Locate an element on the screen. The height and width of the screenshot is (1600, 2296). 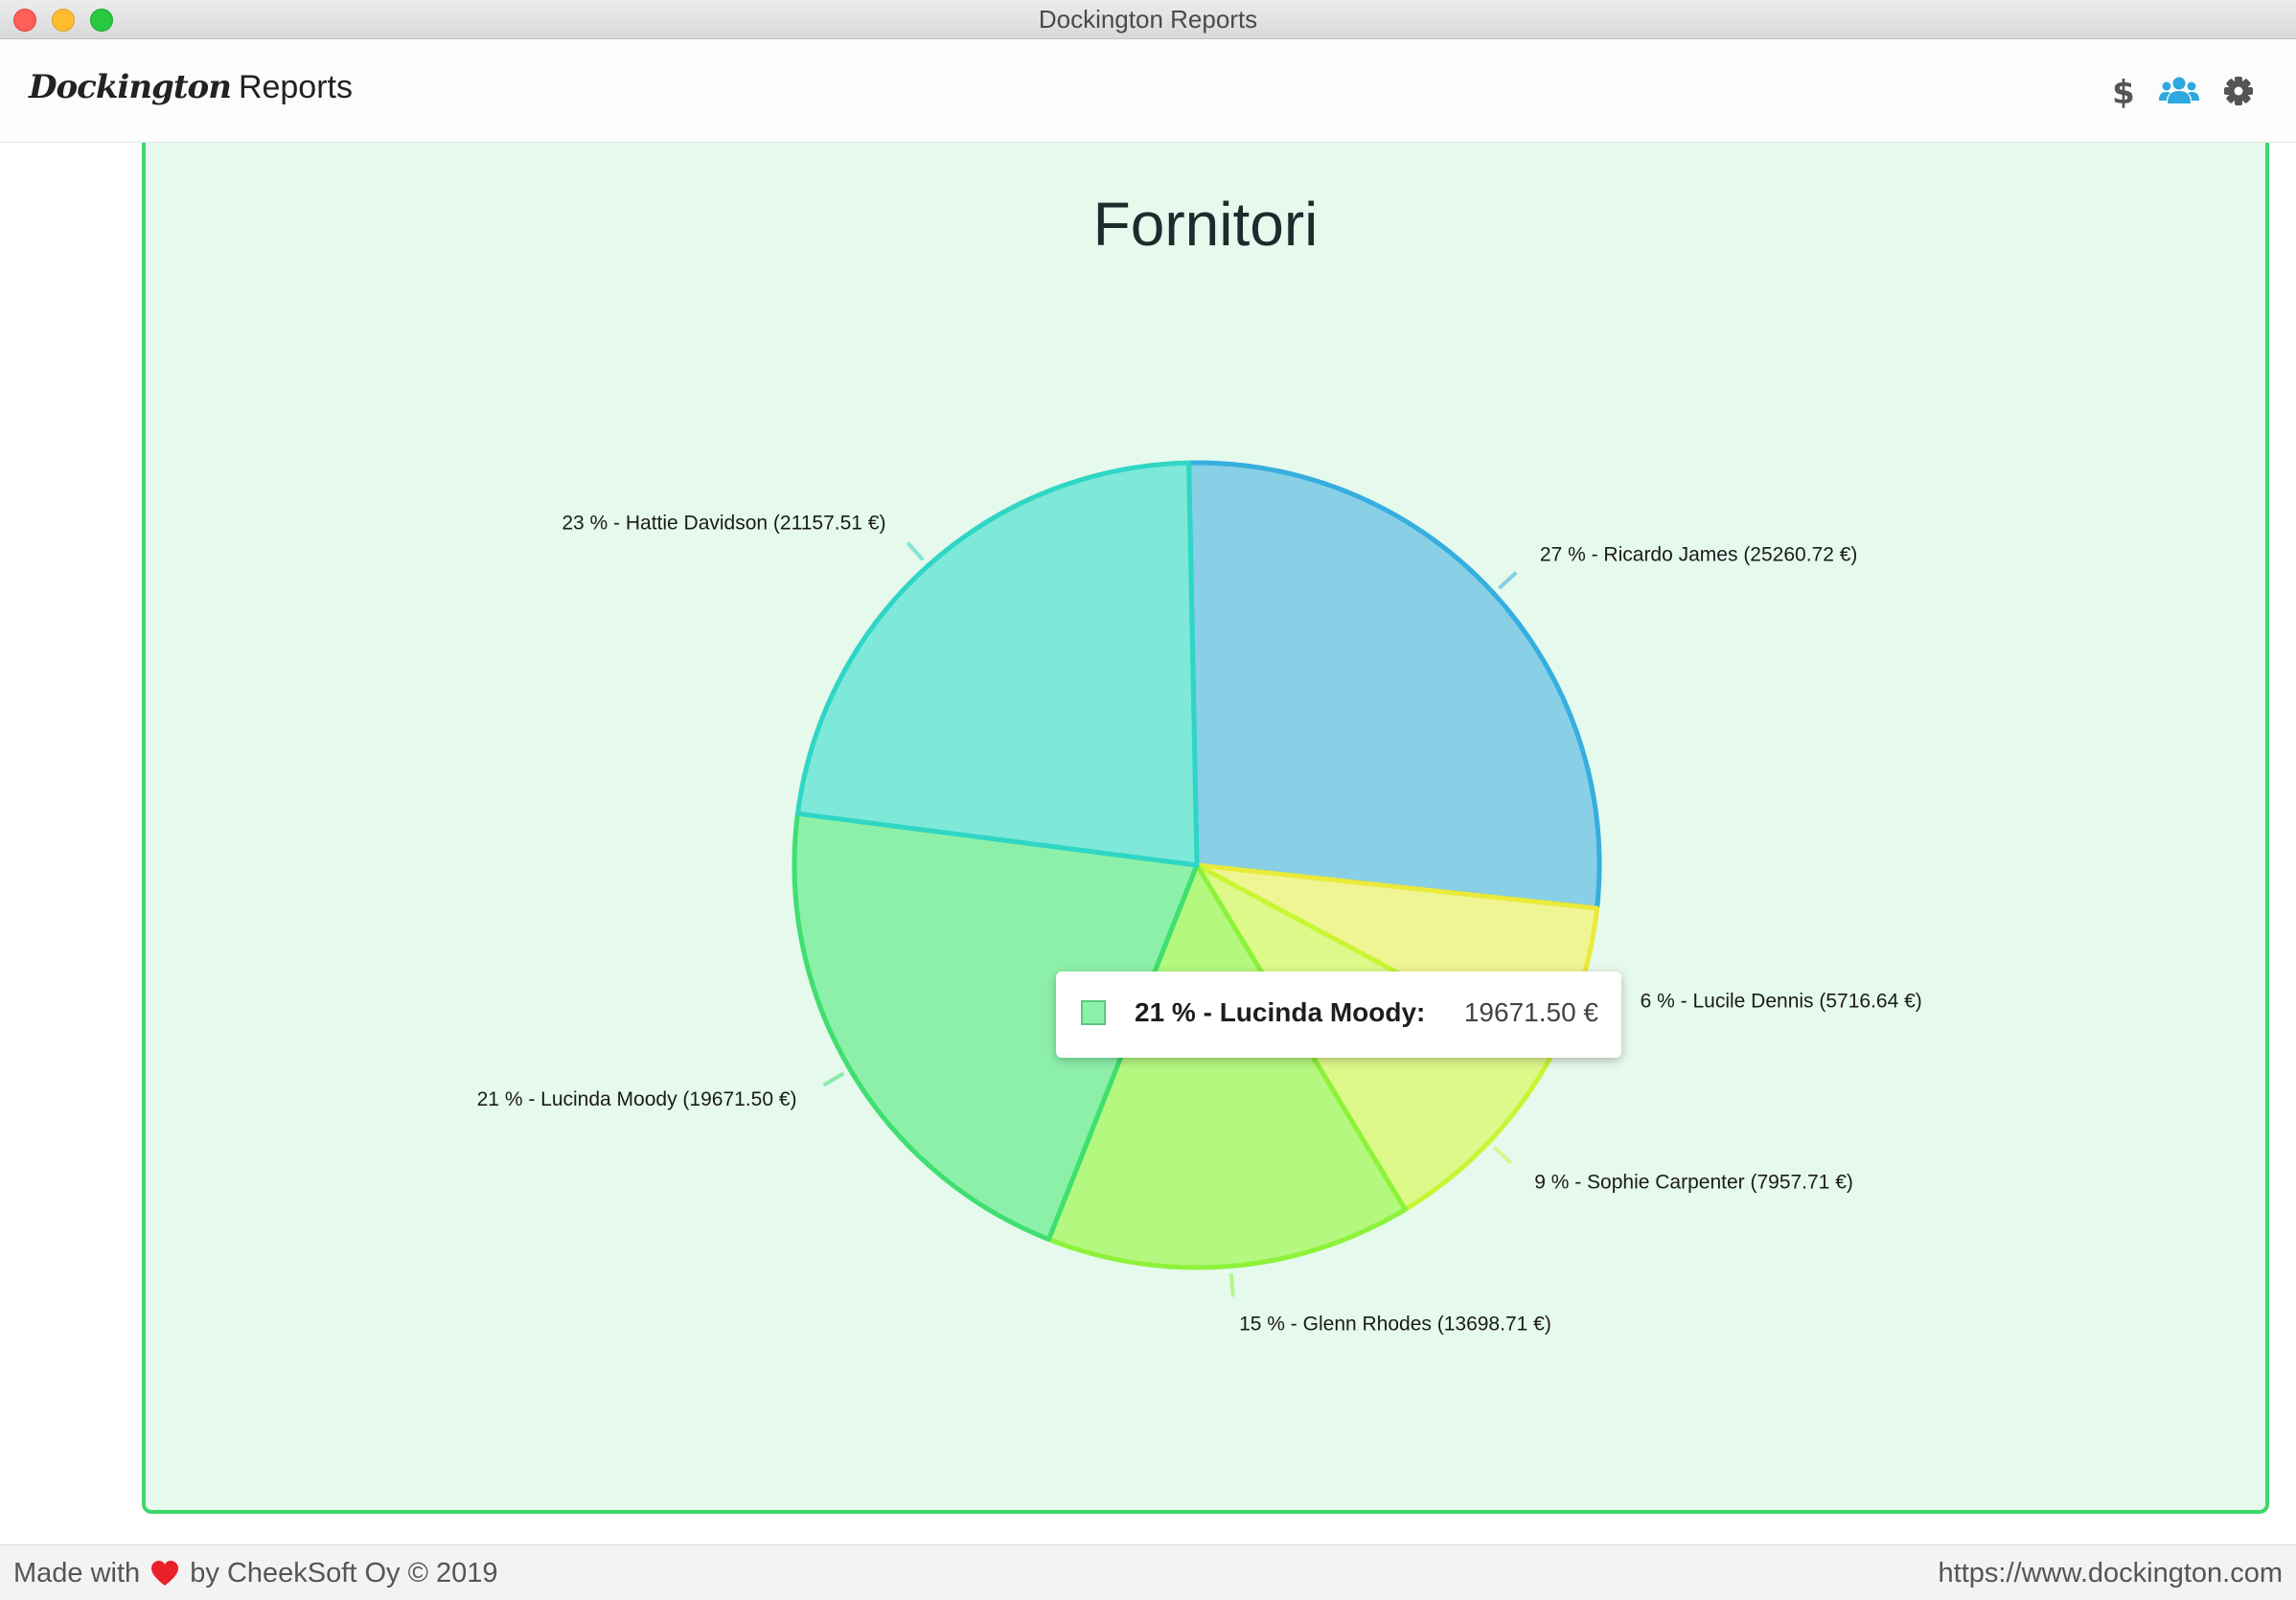
footer-made-with: Made with is located at coordinates (77, 1573).